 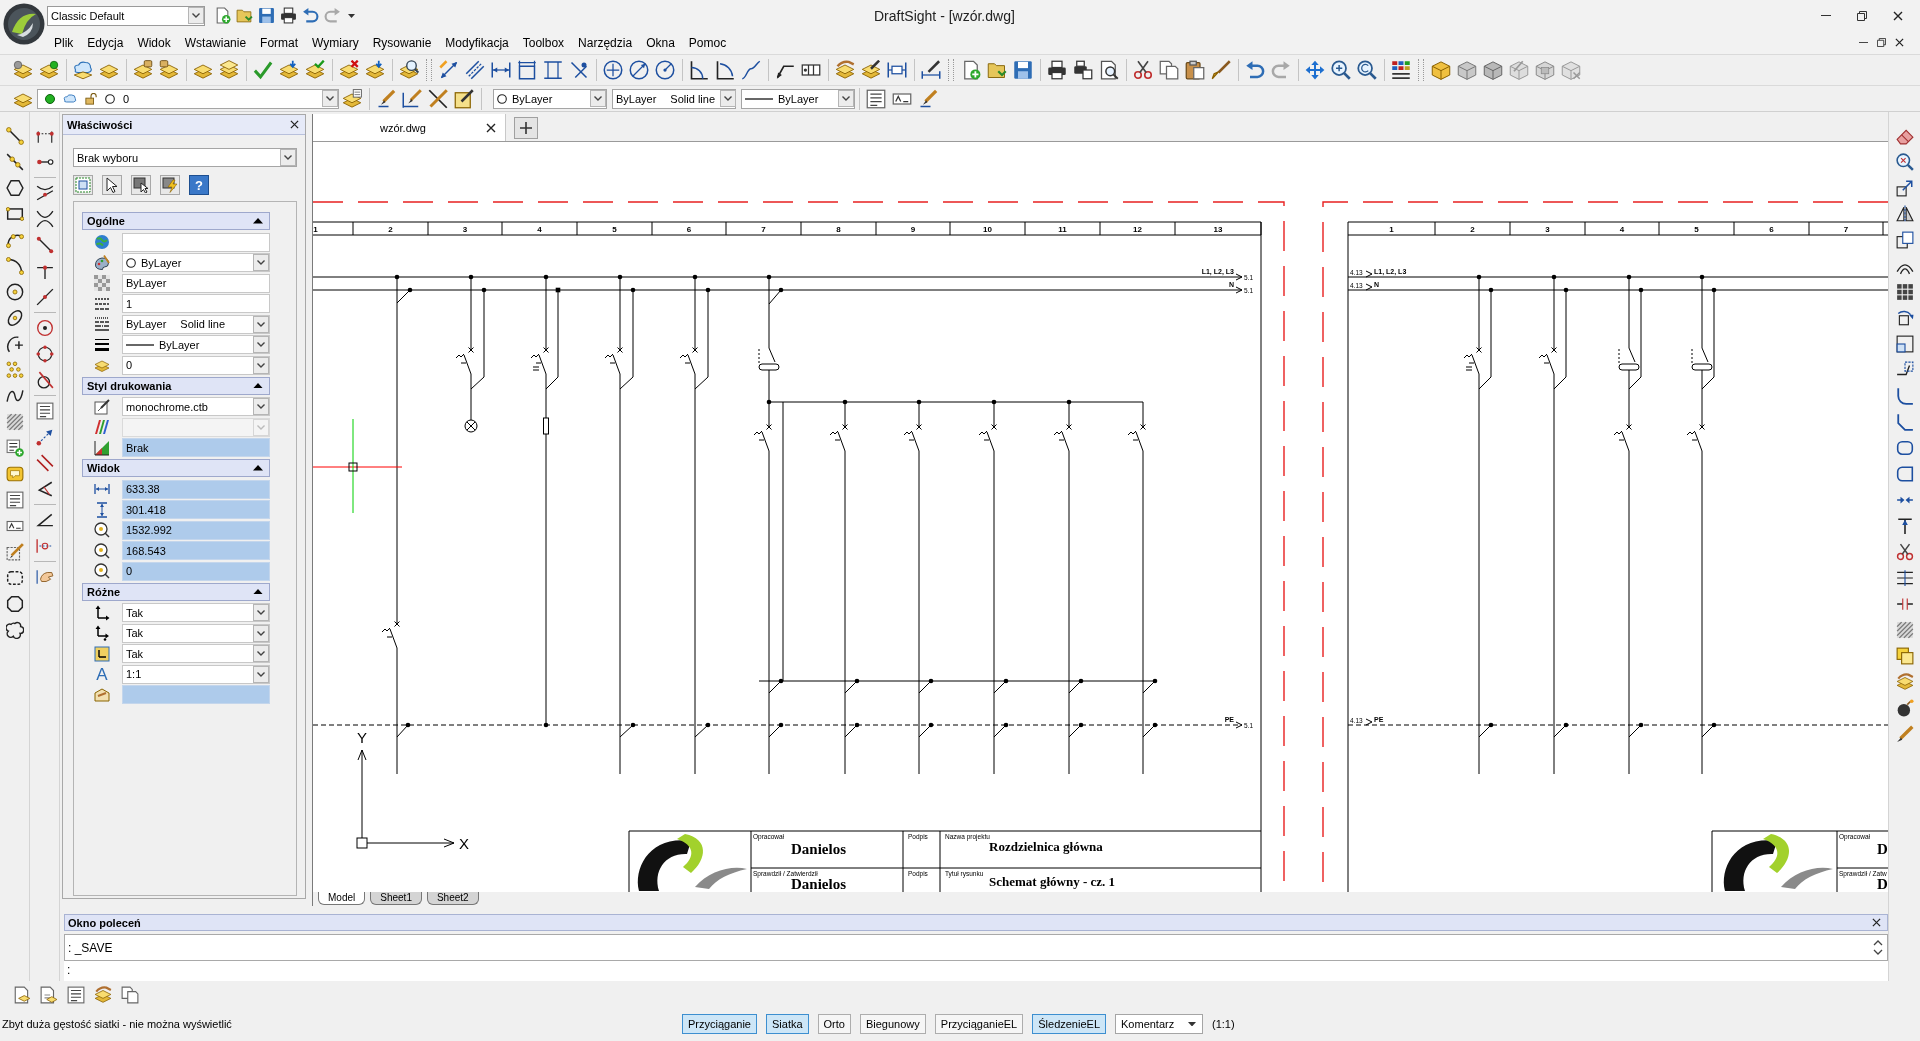 I want to click on menu-item: Wymiary, so click(x=335, y=42).